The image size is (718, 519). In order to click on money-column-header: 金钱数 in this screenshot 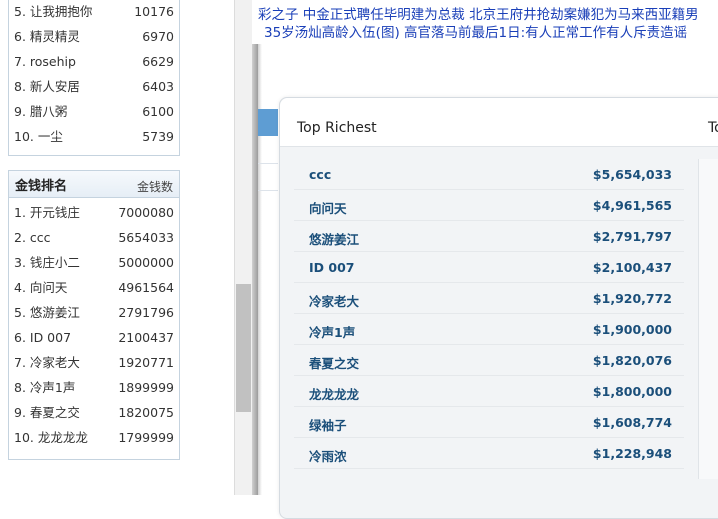, I will do `click(154, 187)`.